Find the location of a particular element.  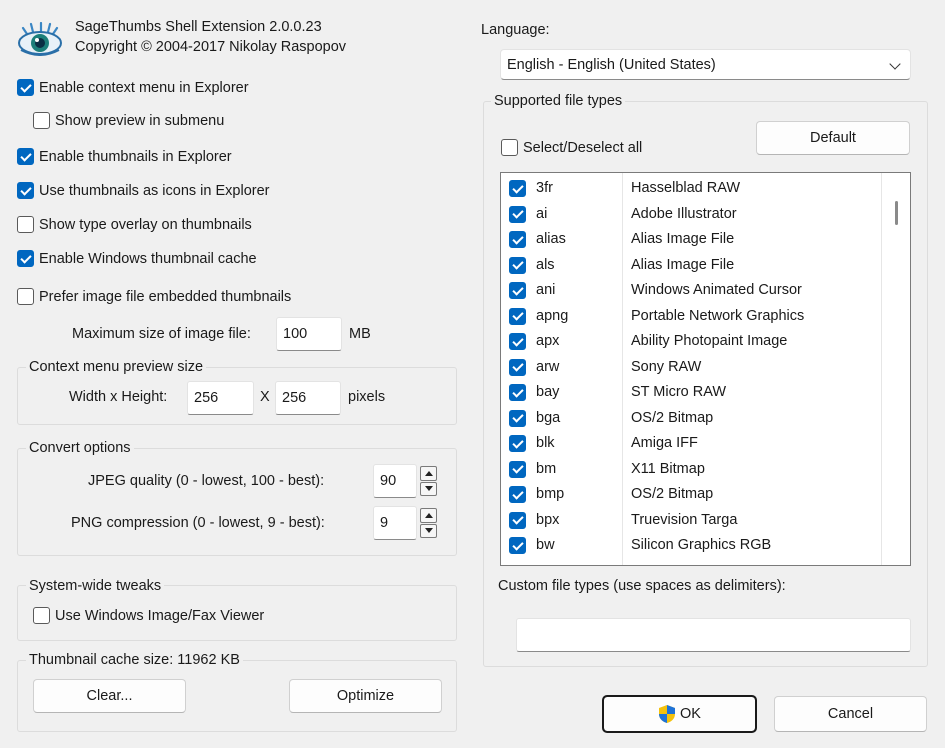

language-select: English - English (United States) is located at coordinates (705, 64).